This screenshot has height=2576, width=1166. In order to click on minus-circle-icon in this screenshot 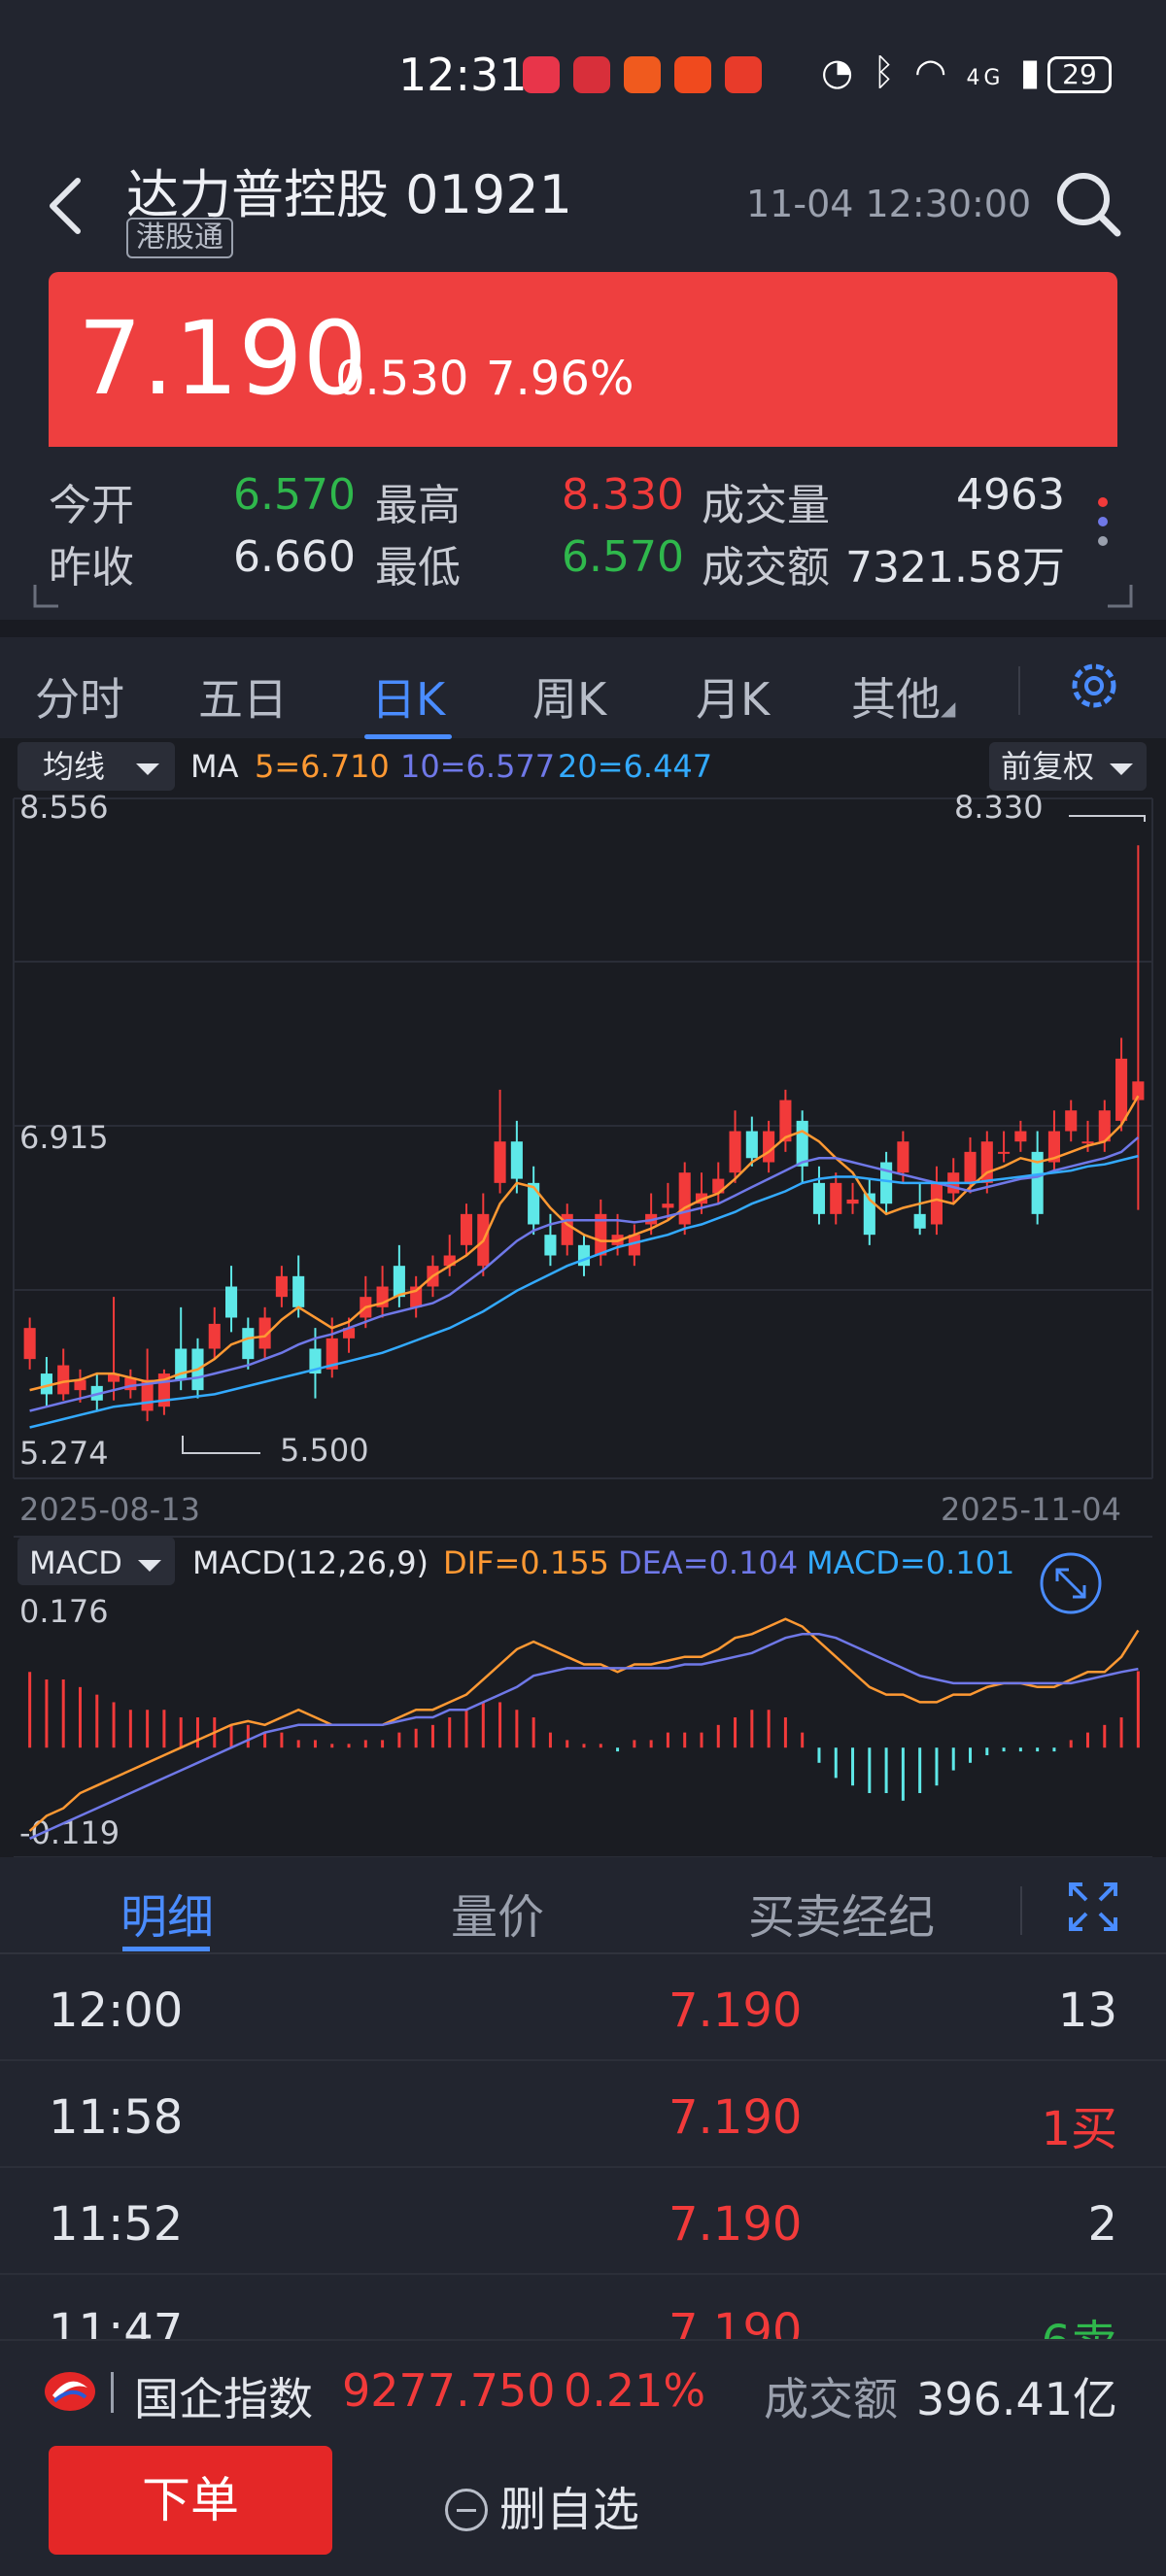, I will do `click(466, 2510)`.